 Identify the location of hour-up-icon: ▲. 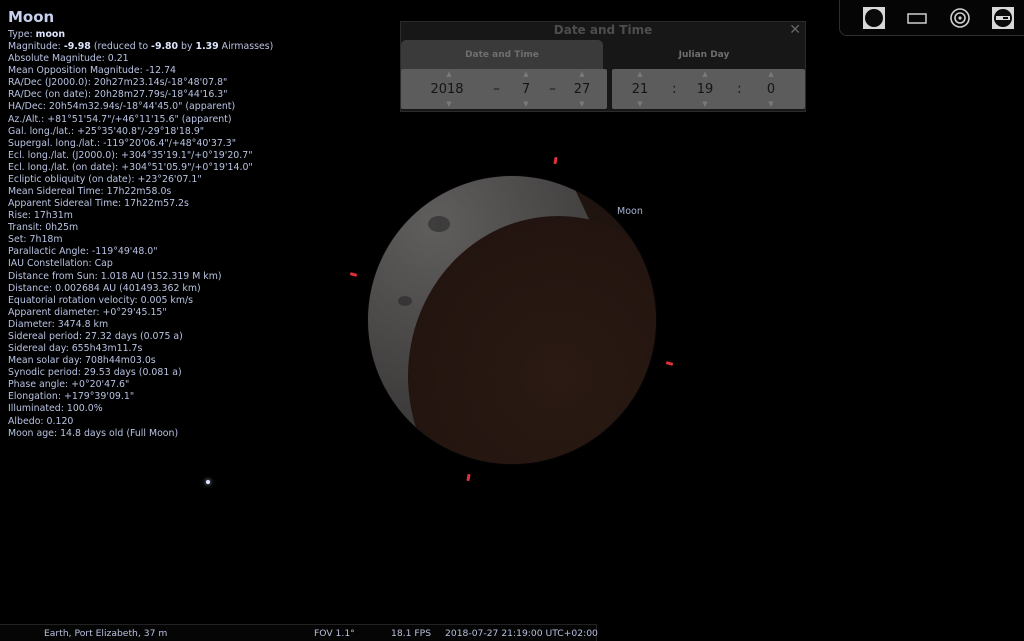
(640, 74).